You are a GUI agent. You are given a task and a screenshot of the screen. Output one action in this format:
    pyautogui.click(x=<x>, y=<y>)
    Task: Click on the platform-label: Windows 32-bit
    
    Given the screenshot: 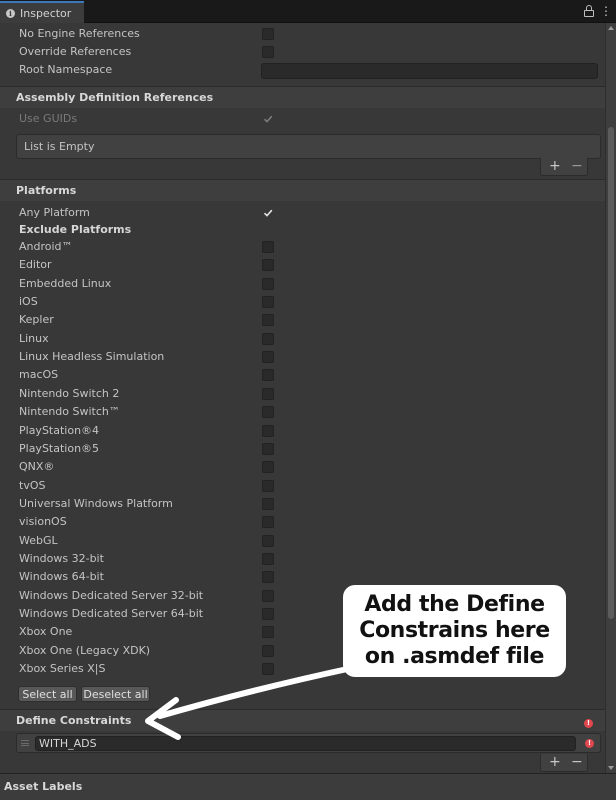 What is the action you would take?
    pyautogui.click(x=61, y=558)
    